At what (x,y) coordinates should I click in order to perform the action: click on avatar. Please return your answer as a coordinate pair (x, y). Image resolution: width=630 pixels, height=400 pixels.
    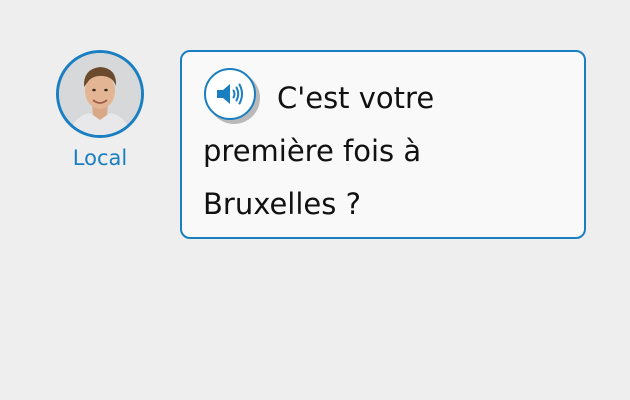
    Looking at the image, I should click on (100, 94).